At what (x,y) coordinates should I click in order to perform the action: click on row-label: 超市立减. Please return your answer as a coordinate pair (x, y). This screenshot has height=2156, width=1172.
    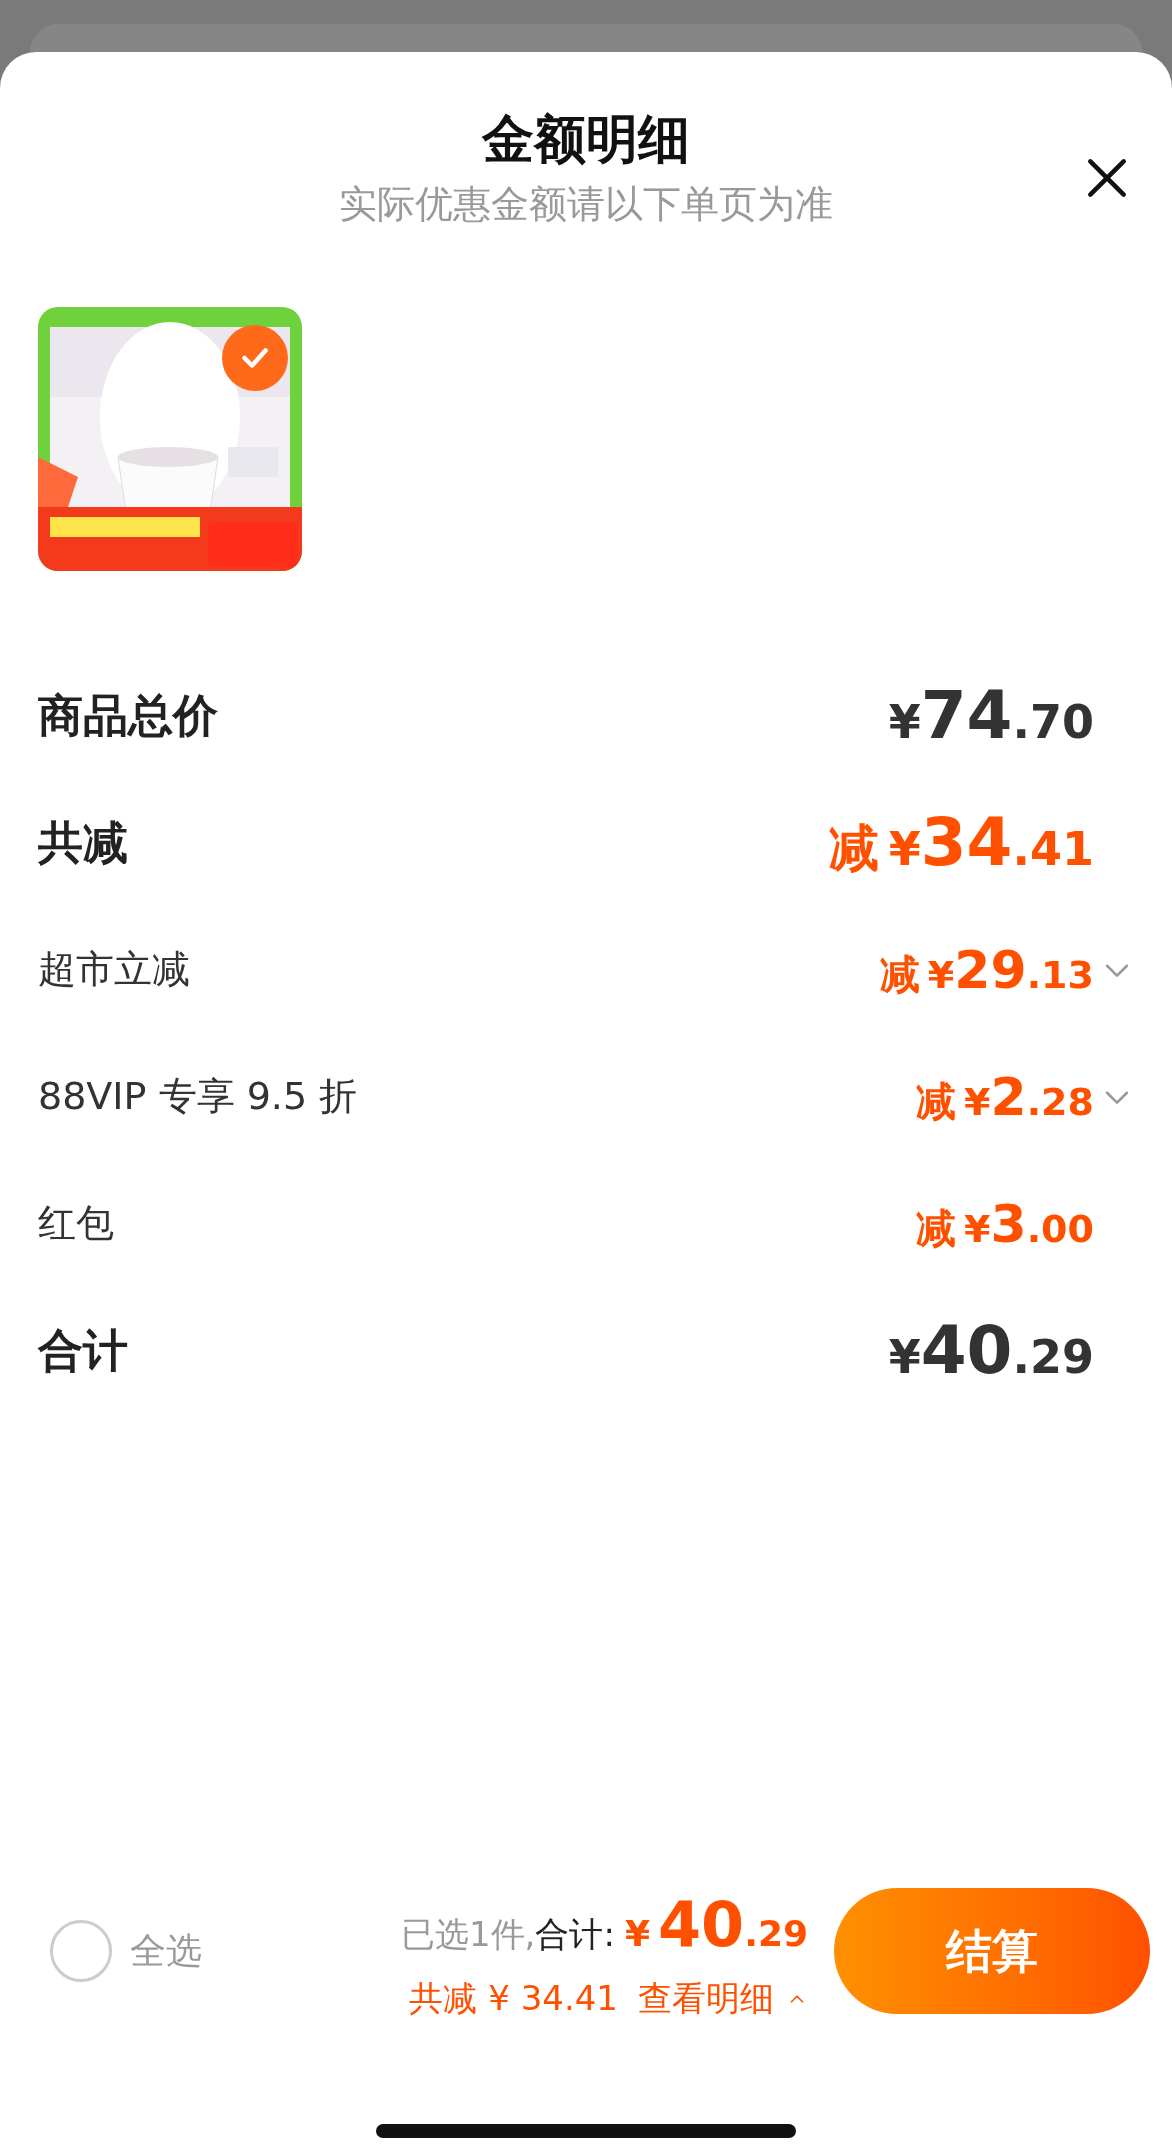
    Looking at the image, I should click on (114, 969).